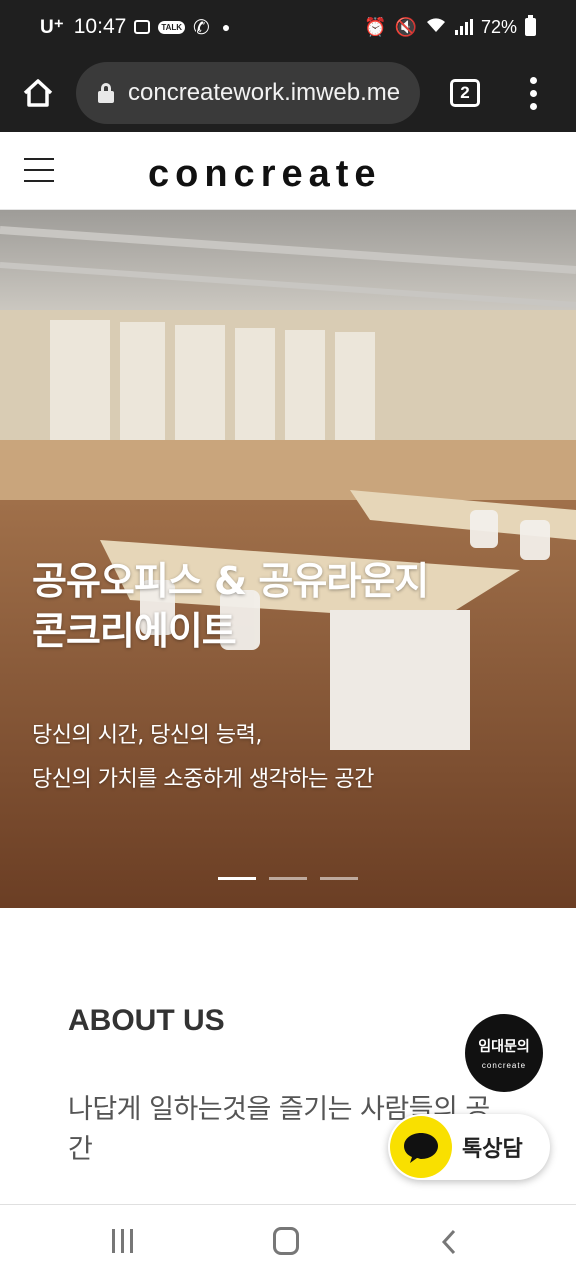  Describe the element at coordinates (265, 174) in the screenshot. I see `logo-text: concreate` at that location.